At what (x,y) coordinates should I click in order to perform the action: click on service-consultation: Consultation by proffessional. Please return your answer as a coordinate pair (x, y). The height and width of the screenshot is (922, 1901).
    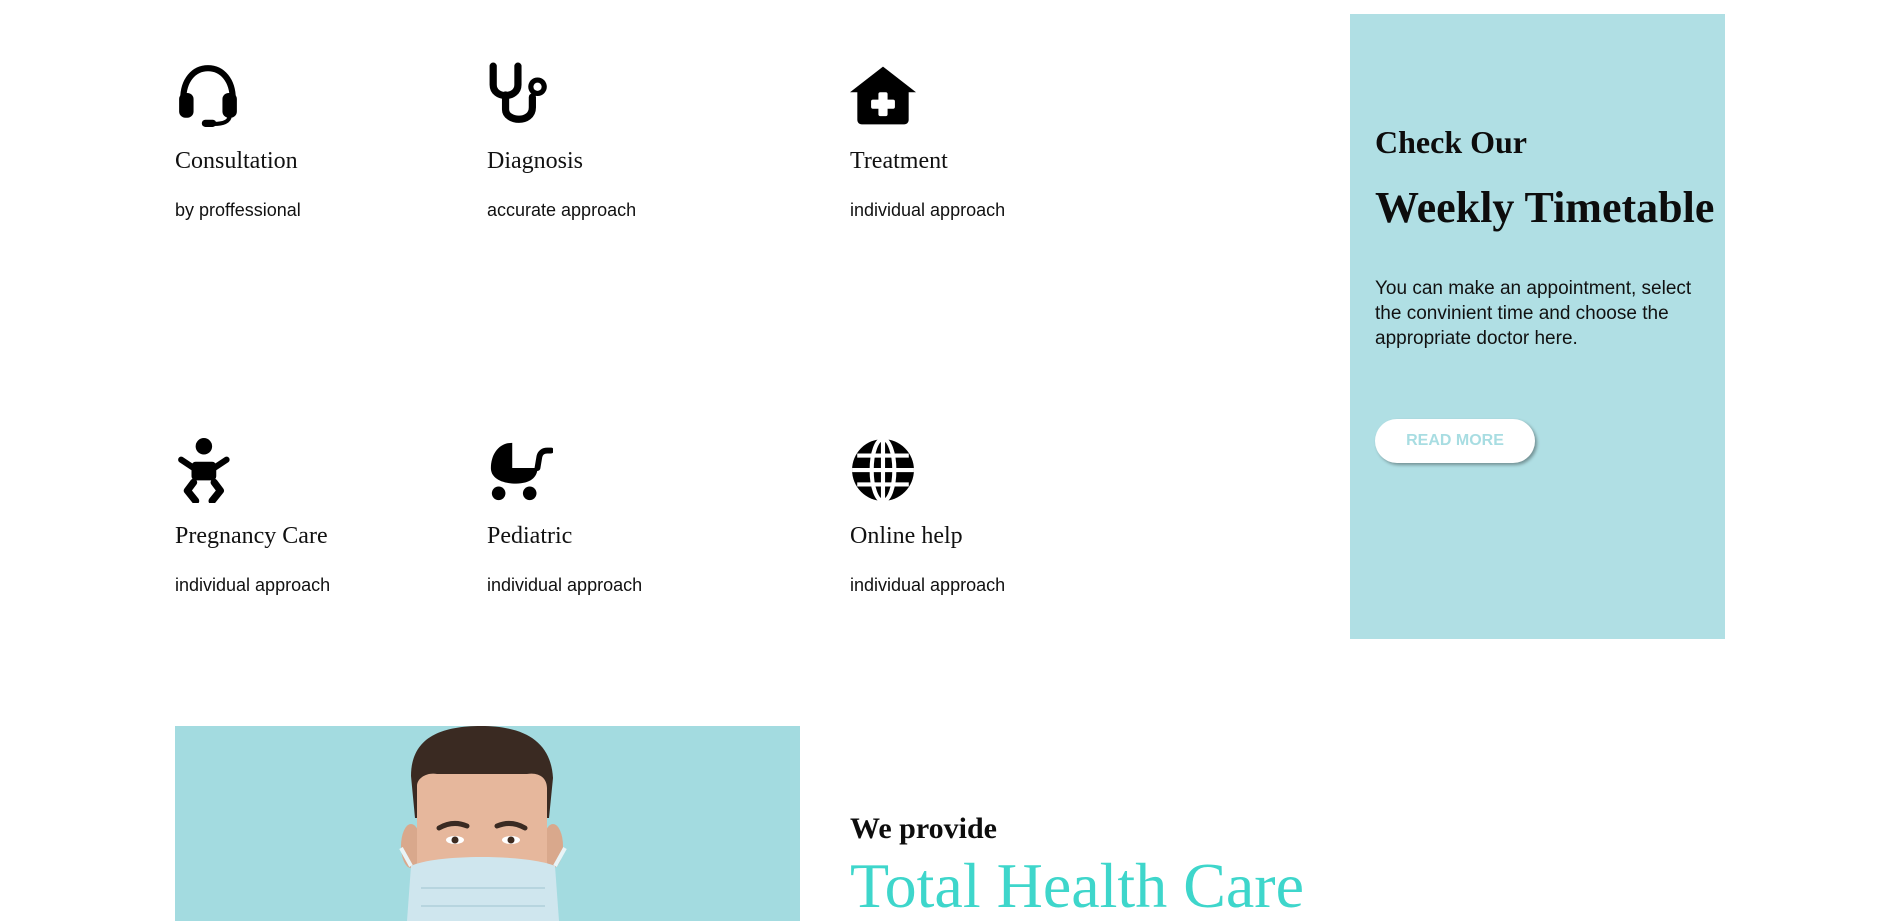
    Looking at the image, I should click on (335, 141).